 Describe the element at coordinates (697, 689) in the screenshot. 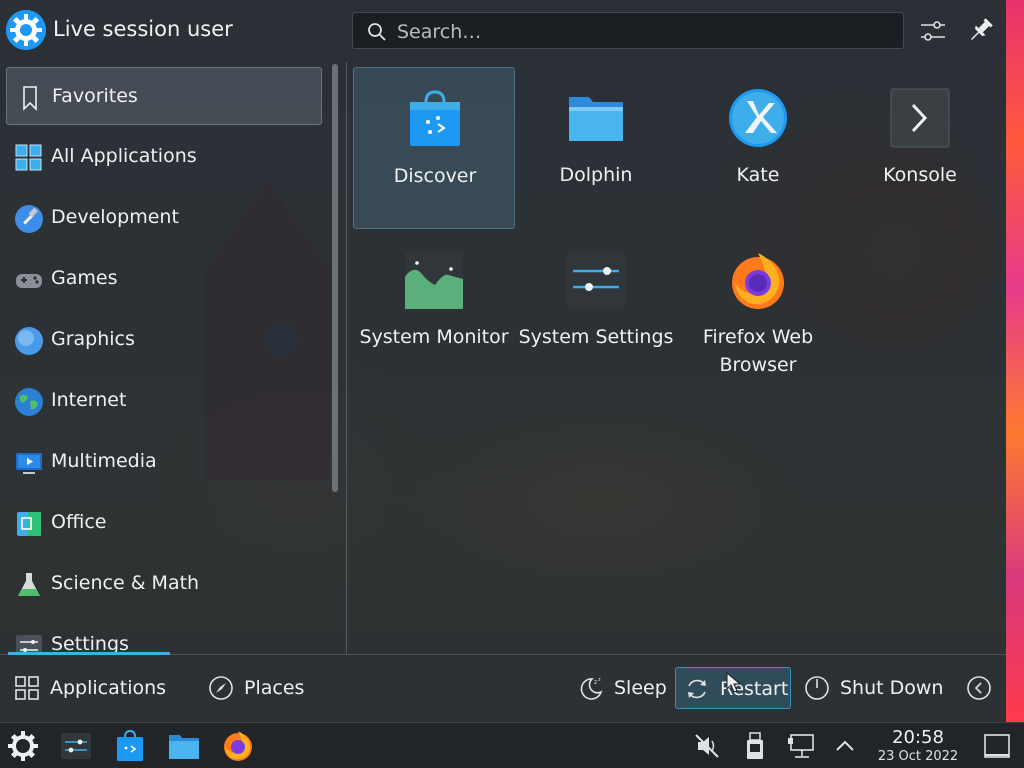

I see `restart-icon` at that location.